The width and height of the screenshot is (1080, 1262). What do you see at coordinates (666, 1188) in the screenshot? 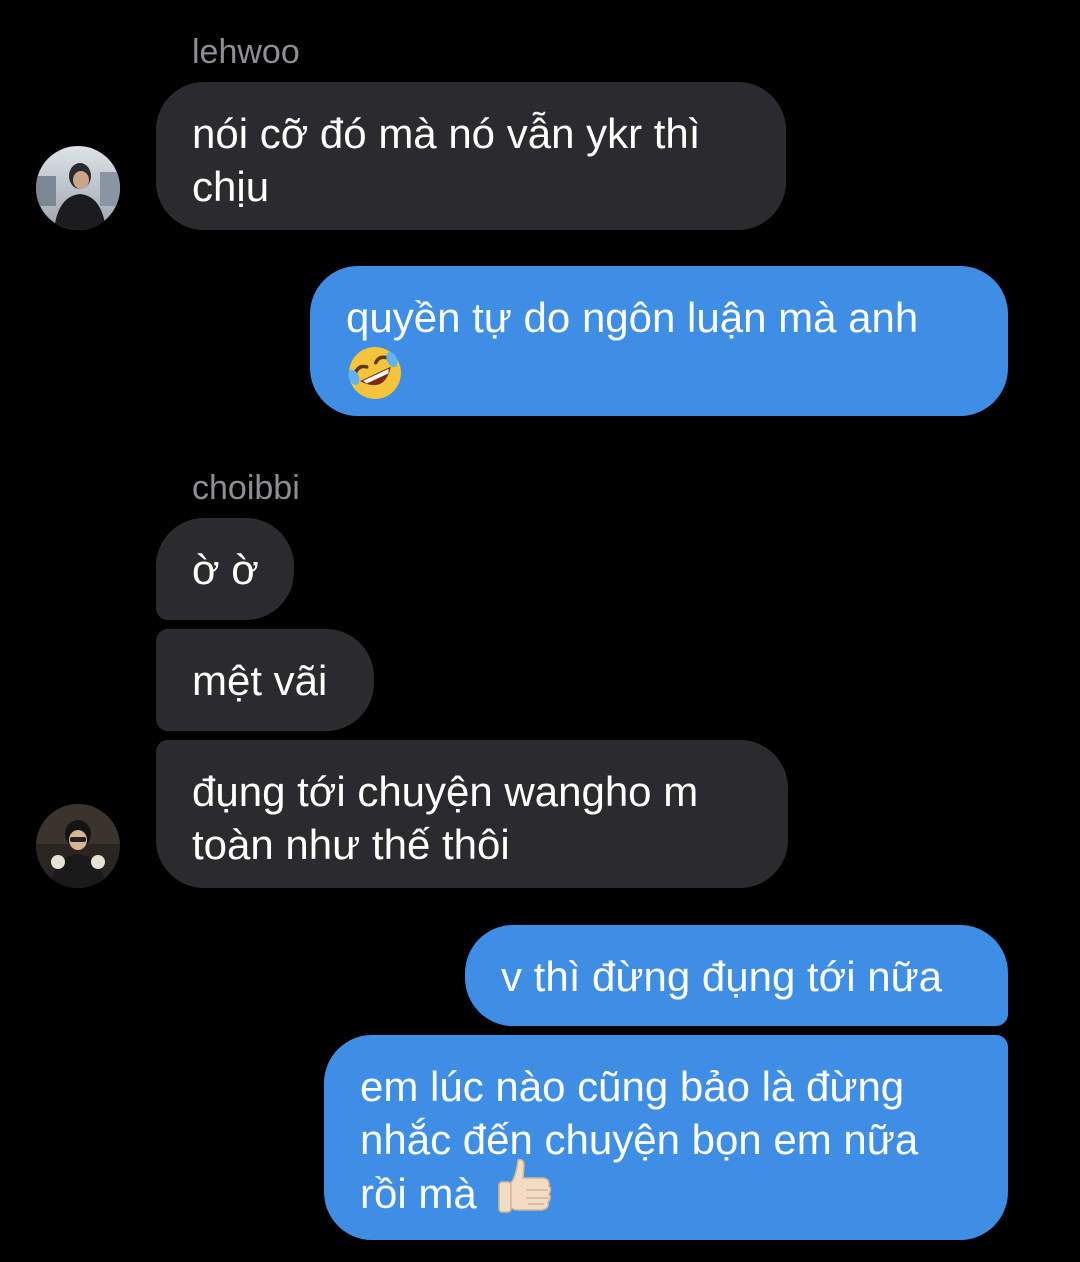
I see `message-line-with-emoji: rồi mà` at bounding box center [666, 1188].